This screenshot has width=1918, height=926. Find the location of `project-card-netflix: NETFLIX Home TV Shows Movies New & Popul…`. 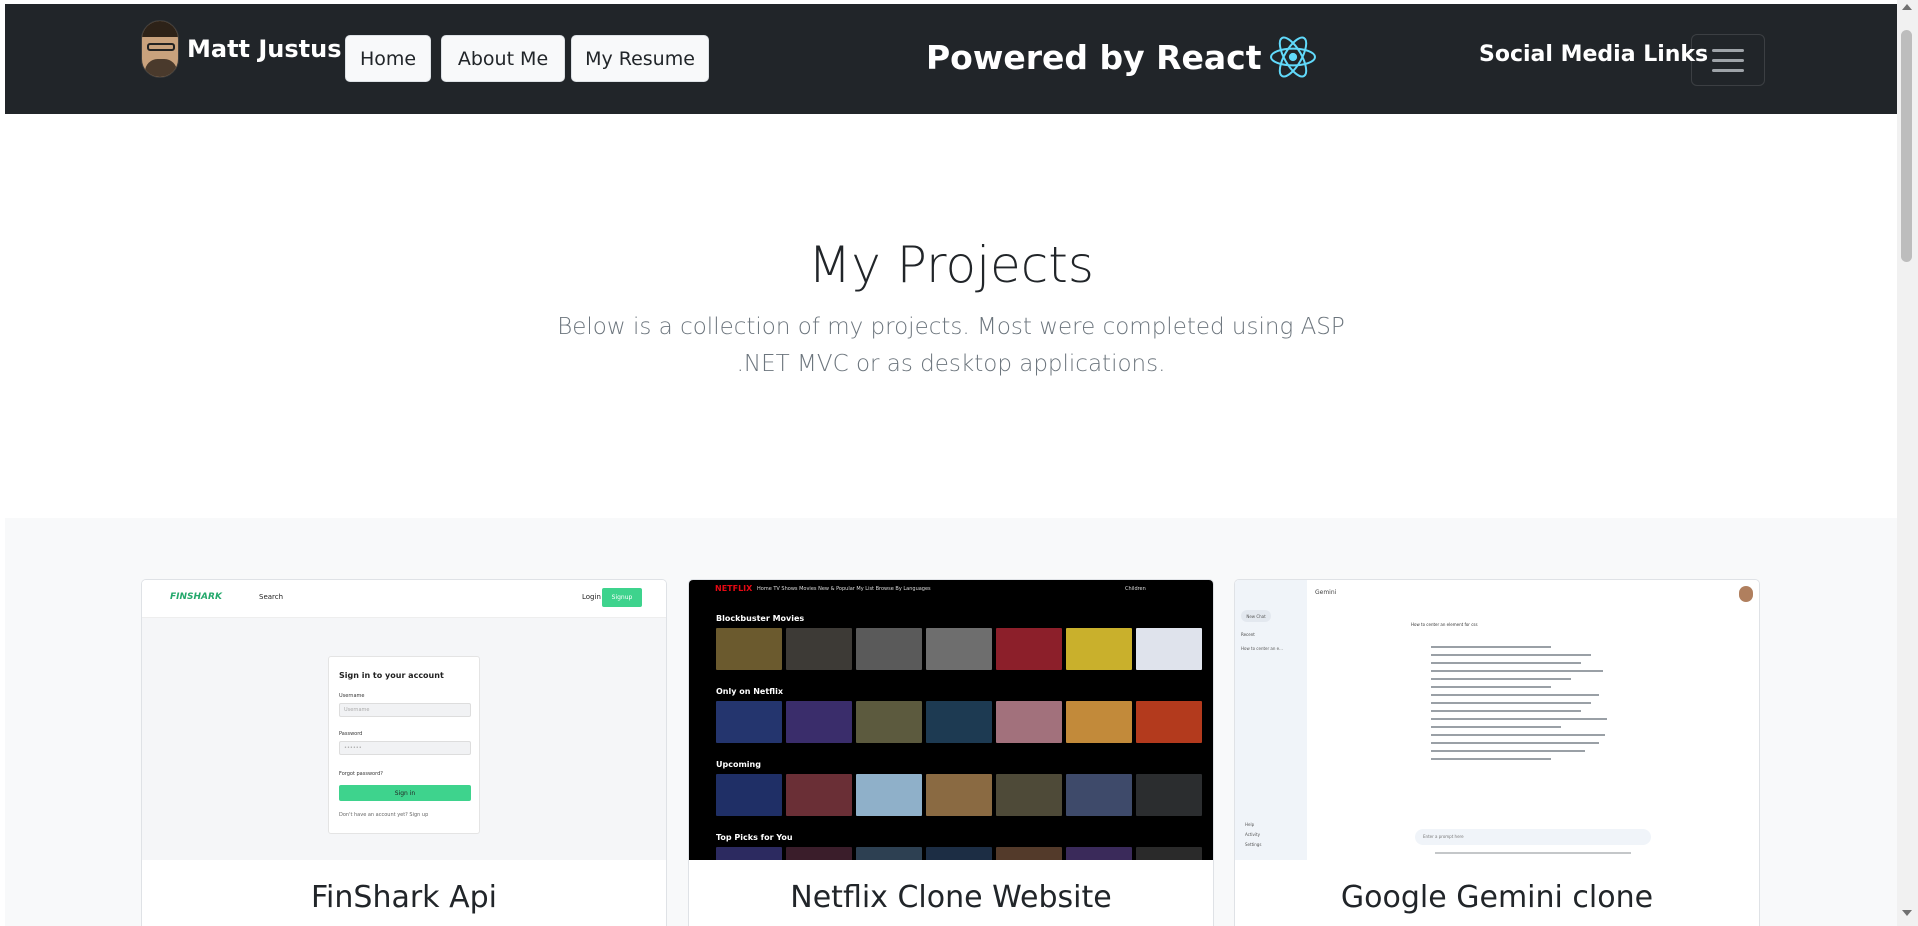

project-card-netflix: NETFLIX Home TV Shows Movies New & Popul… is located at coordinates (951, 752).